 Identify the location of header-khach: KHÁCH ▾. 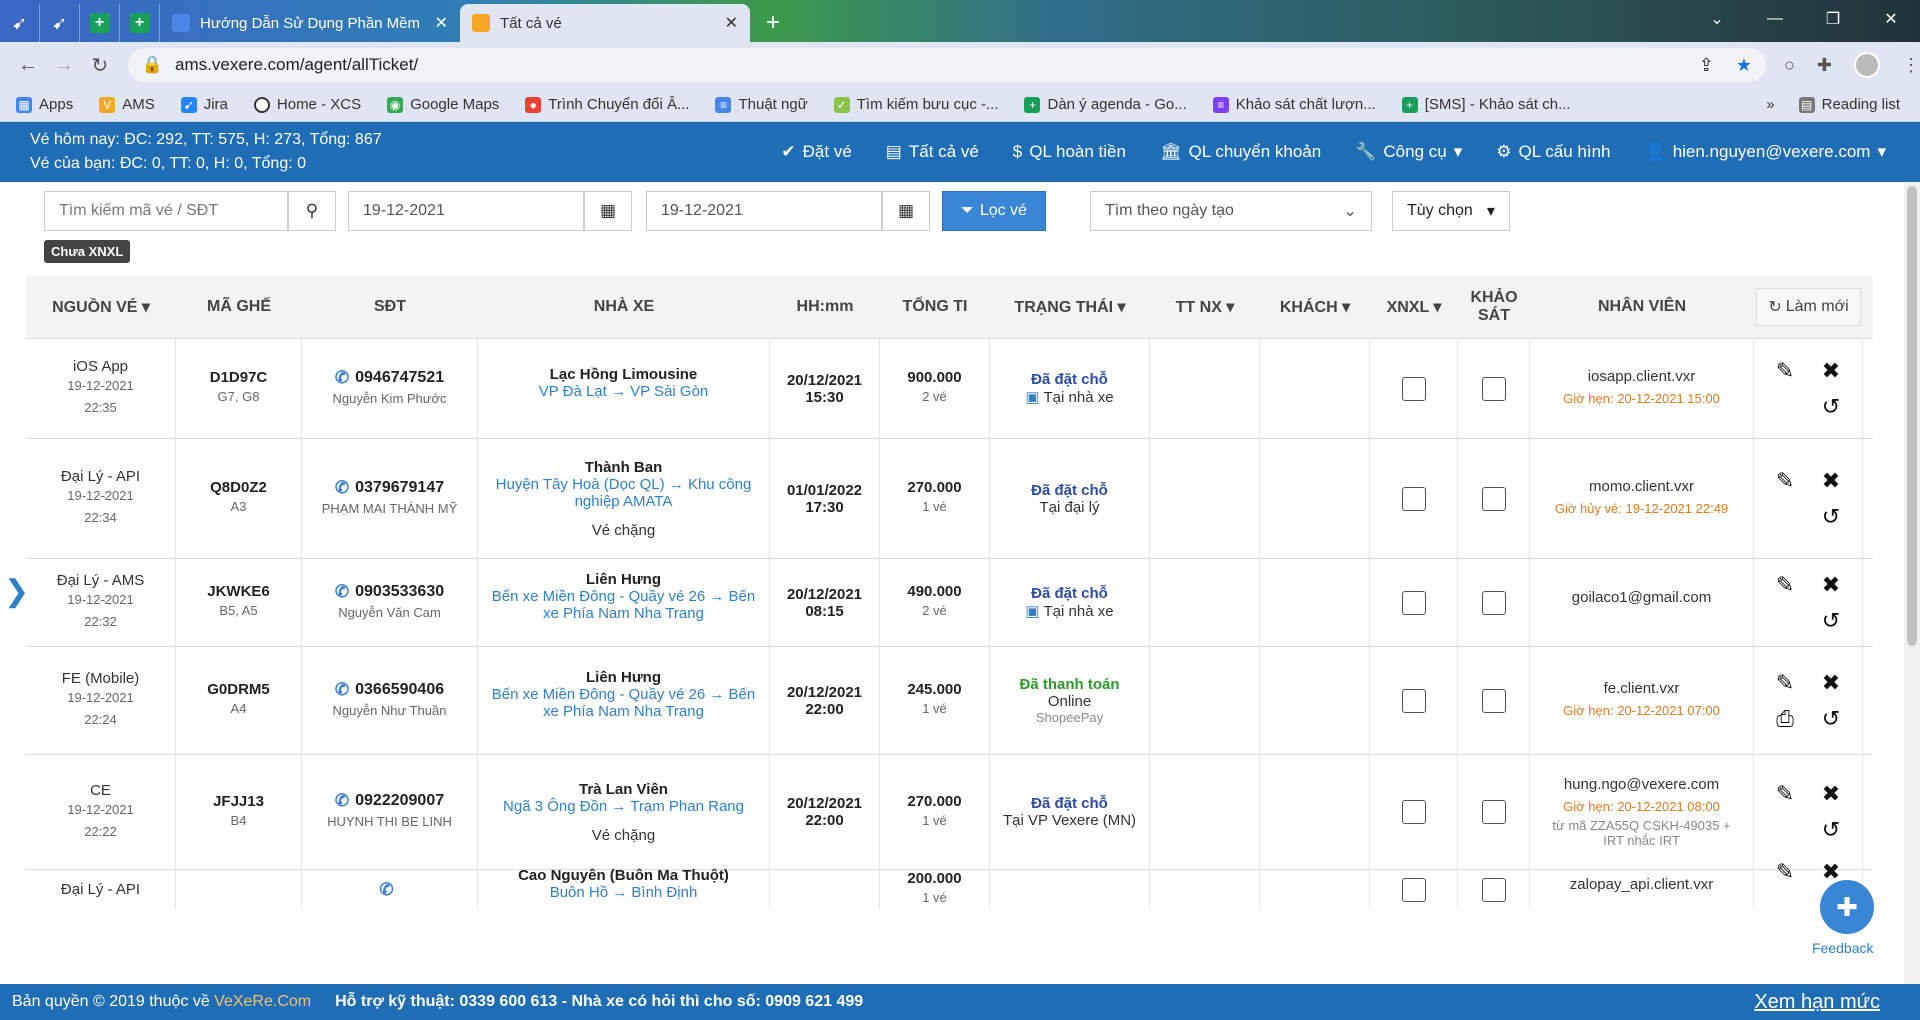
(1315, 307).